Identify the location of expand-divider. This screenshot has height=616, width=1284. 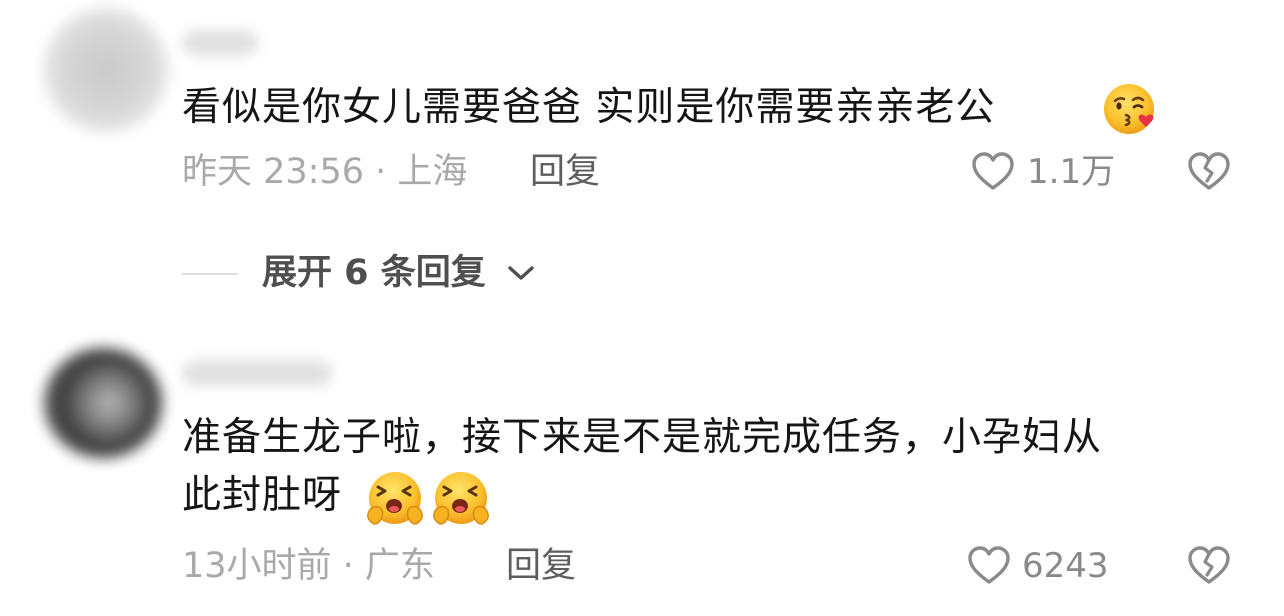
(210, 274).